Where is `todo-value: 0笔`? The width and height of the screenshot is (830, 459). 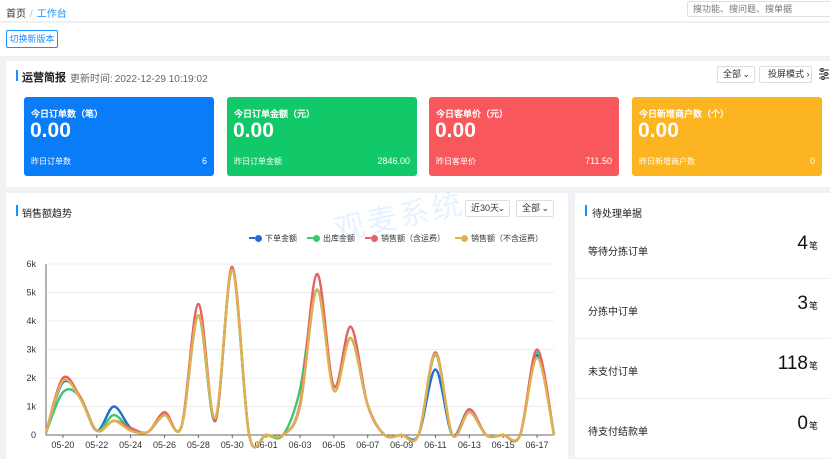 todo-value: 0笔 is located at coordinates (807, 424).